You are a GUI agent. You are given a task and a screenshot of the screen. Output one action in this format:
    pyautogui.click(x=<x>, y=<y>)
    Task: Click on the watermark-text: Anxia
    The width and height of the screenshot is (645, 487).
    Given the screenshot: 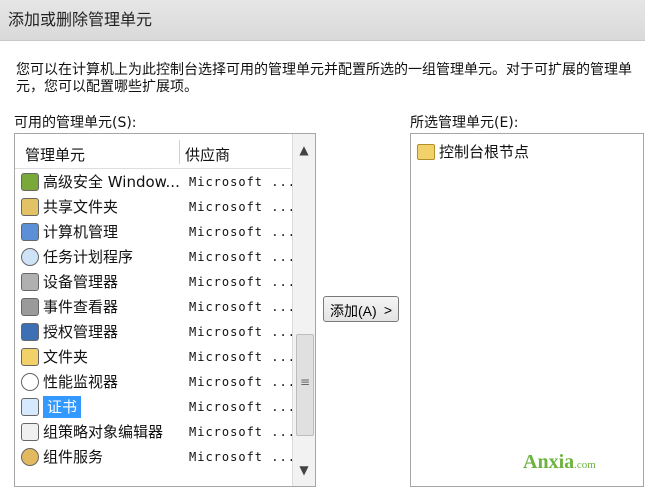 What is the action you would take?
    pyautogui.click(x=549, y=462)
    